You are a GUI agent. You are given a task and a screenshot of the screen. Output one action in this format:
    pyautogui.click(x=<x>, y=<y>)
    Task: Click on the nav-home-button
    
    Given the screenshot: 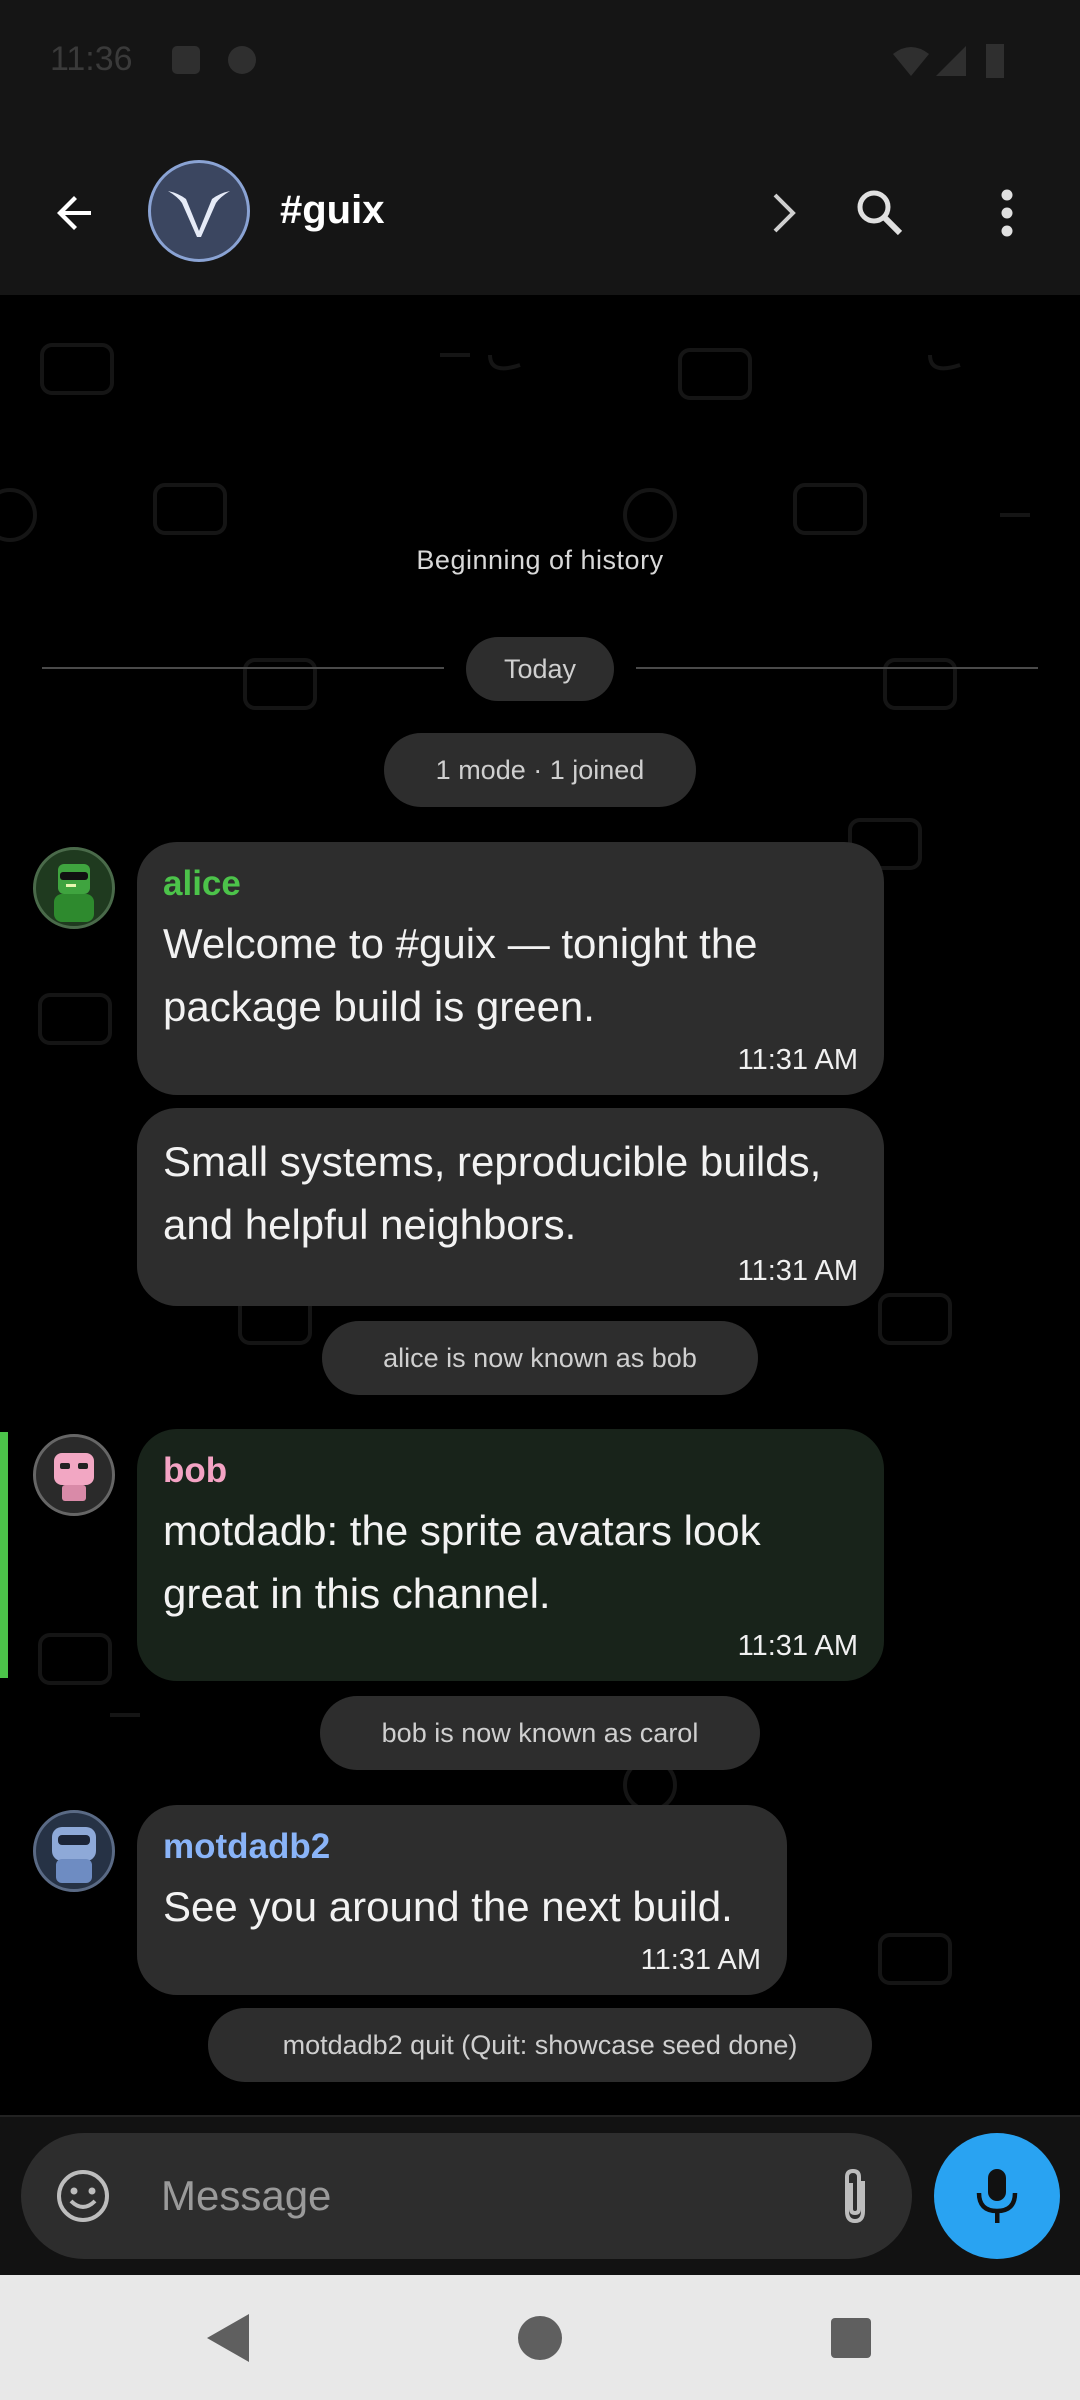 What is the action you would take?
    pyautogui.click(x=540, y=2338)
    